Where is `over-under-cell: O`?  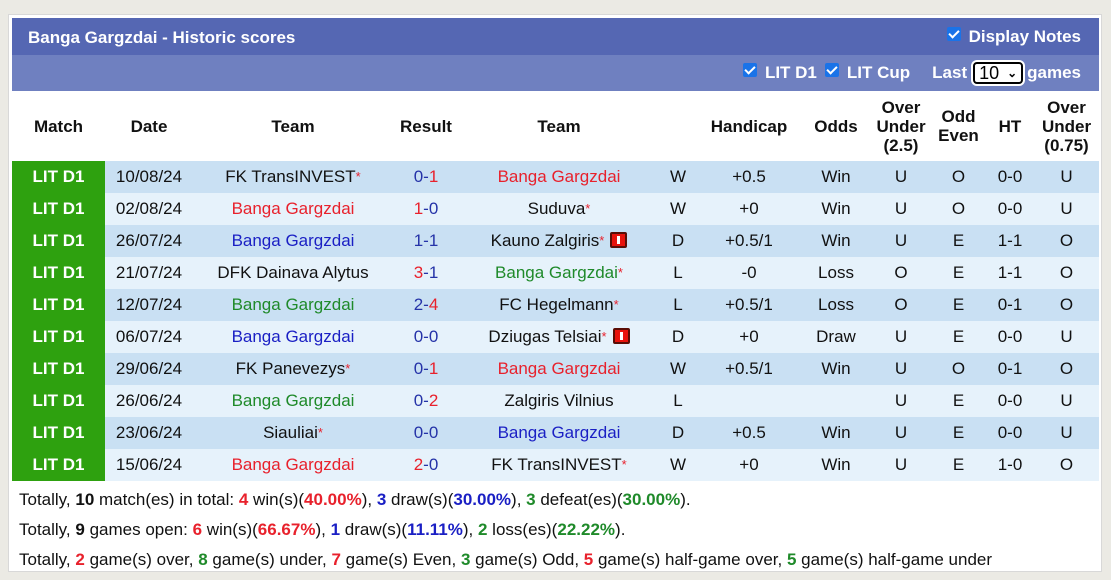
over-under-cell: O is located at coordinates (901, 305).